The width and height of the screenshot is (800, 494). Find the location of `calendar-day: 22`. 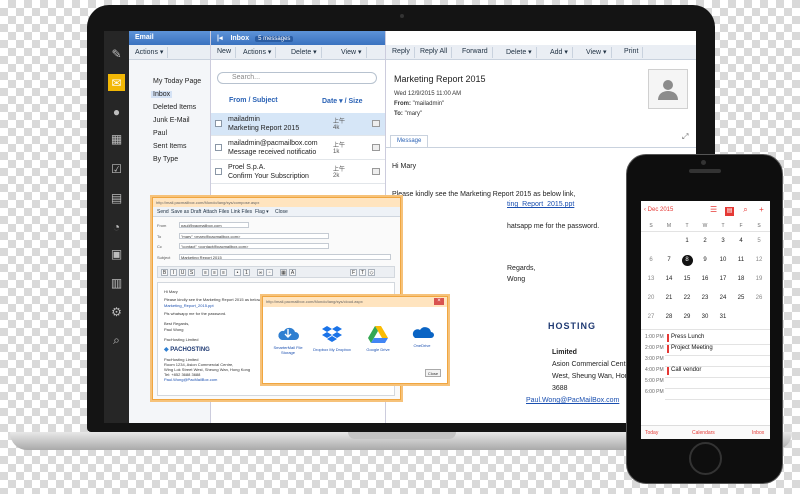

calendar-day: 22 is located at coordinates (687, 298).